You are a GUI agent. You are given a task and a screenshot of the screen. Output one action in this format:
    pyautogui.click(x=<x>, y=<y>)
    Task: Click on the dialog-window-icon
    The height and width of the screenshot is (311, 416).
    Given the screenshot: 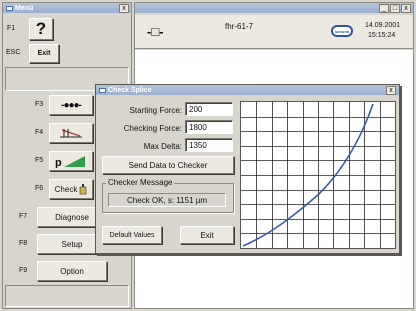 What is the action you would take?
    pyautogui.click(x=102, y=90)
    